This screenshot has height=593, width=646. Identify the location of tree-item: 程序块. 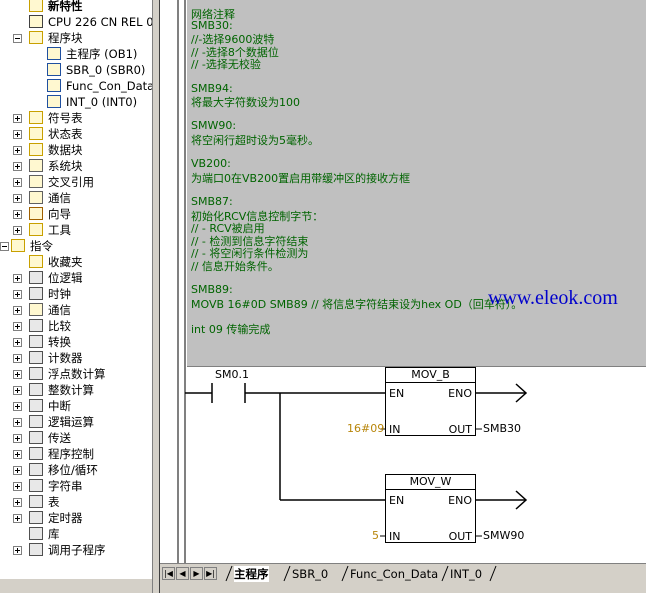
(76, 38).